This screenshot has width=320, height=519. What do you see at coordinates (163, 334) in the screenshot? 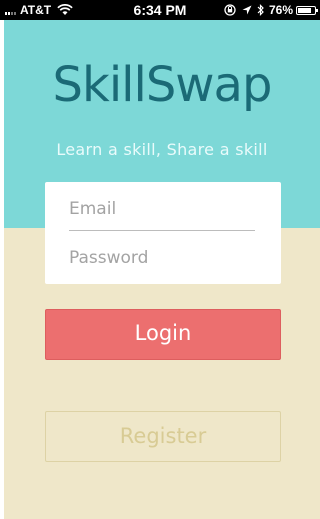
I see `login-button: Login` at bounding box center [163, 334].